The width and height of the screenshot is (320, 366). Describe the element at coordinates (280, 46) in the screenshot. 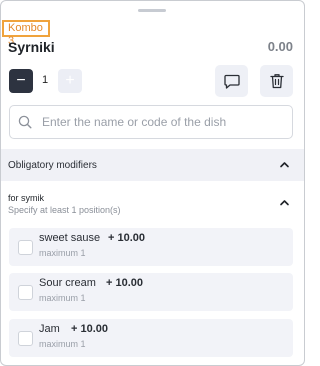

I see `dish-price: 0.00` at that location.